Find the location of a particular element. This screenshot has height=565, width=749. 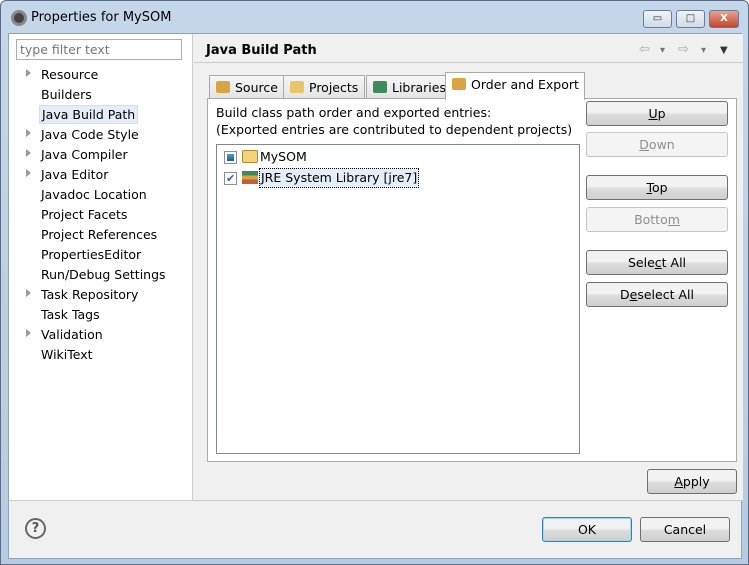

entry-label: MySOM is located at coordinates (283, 156).